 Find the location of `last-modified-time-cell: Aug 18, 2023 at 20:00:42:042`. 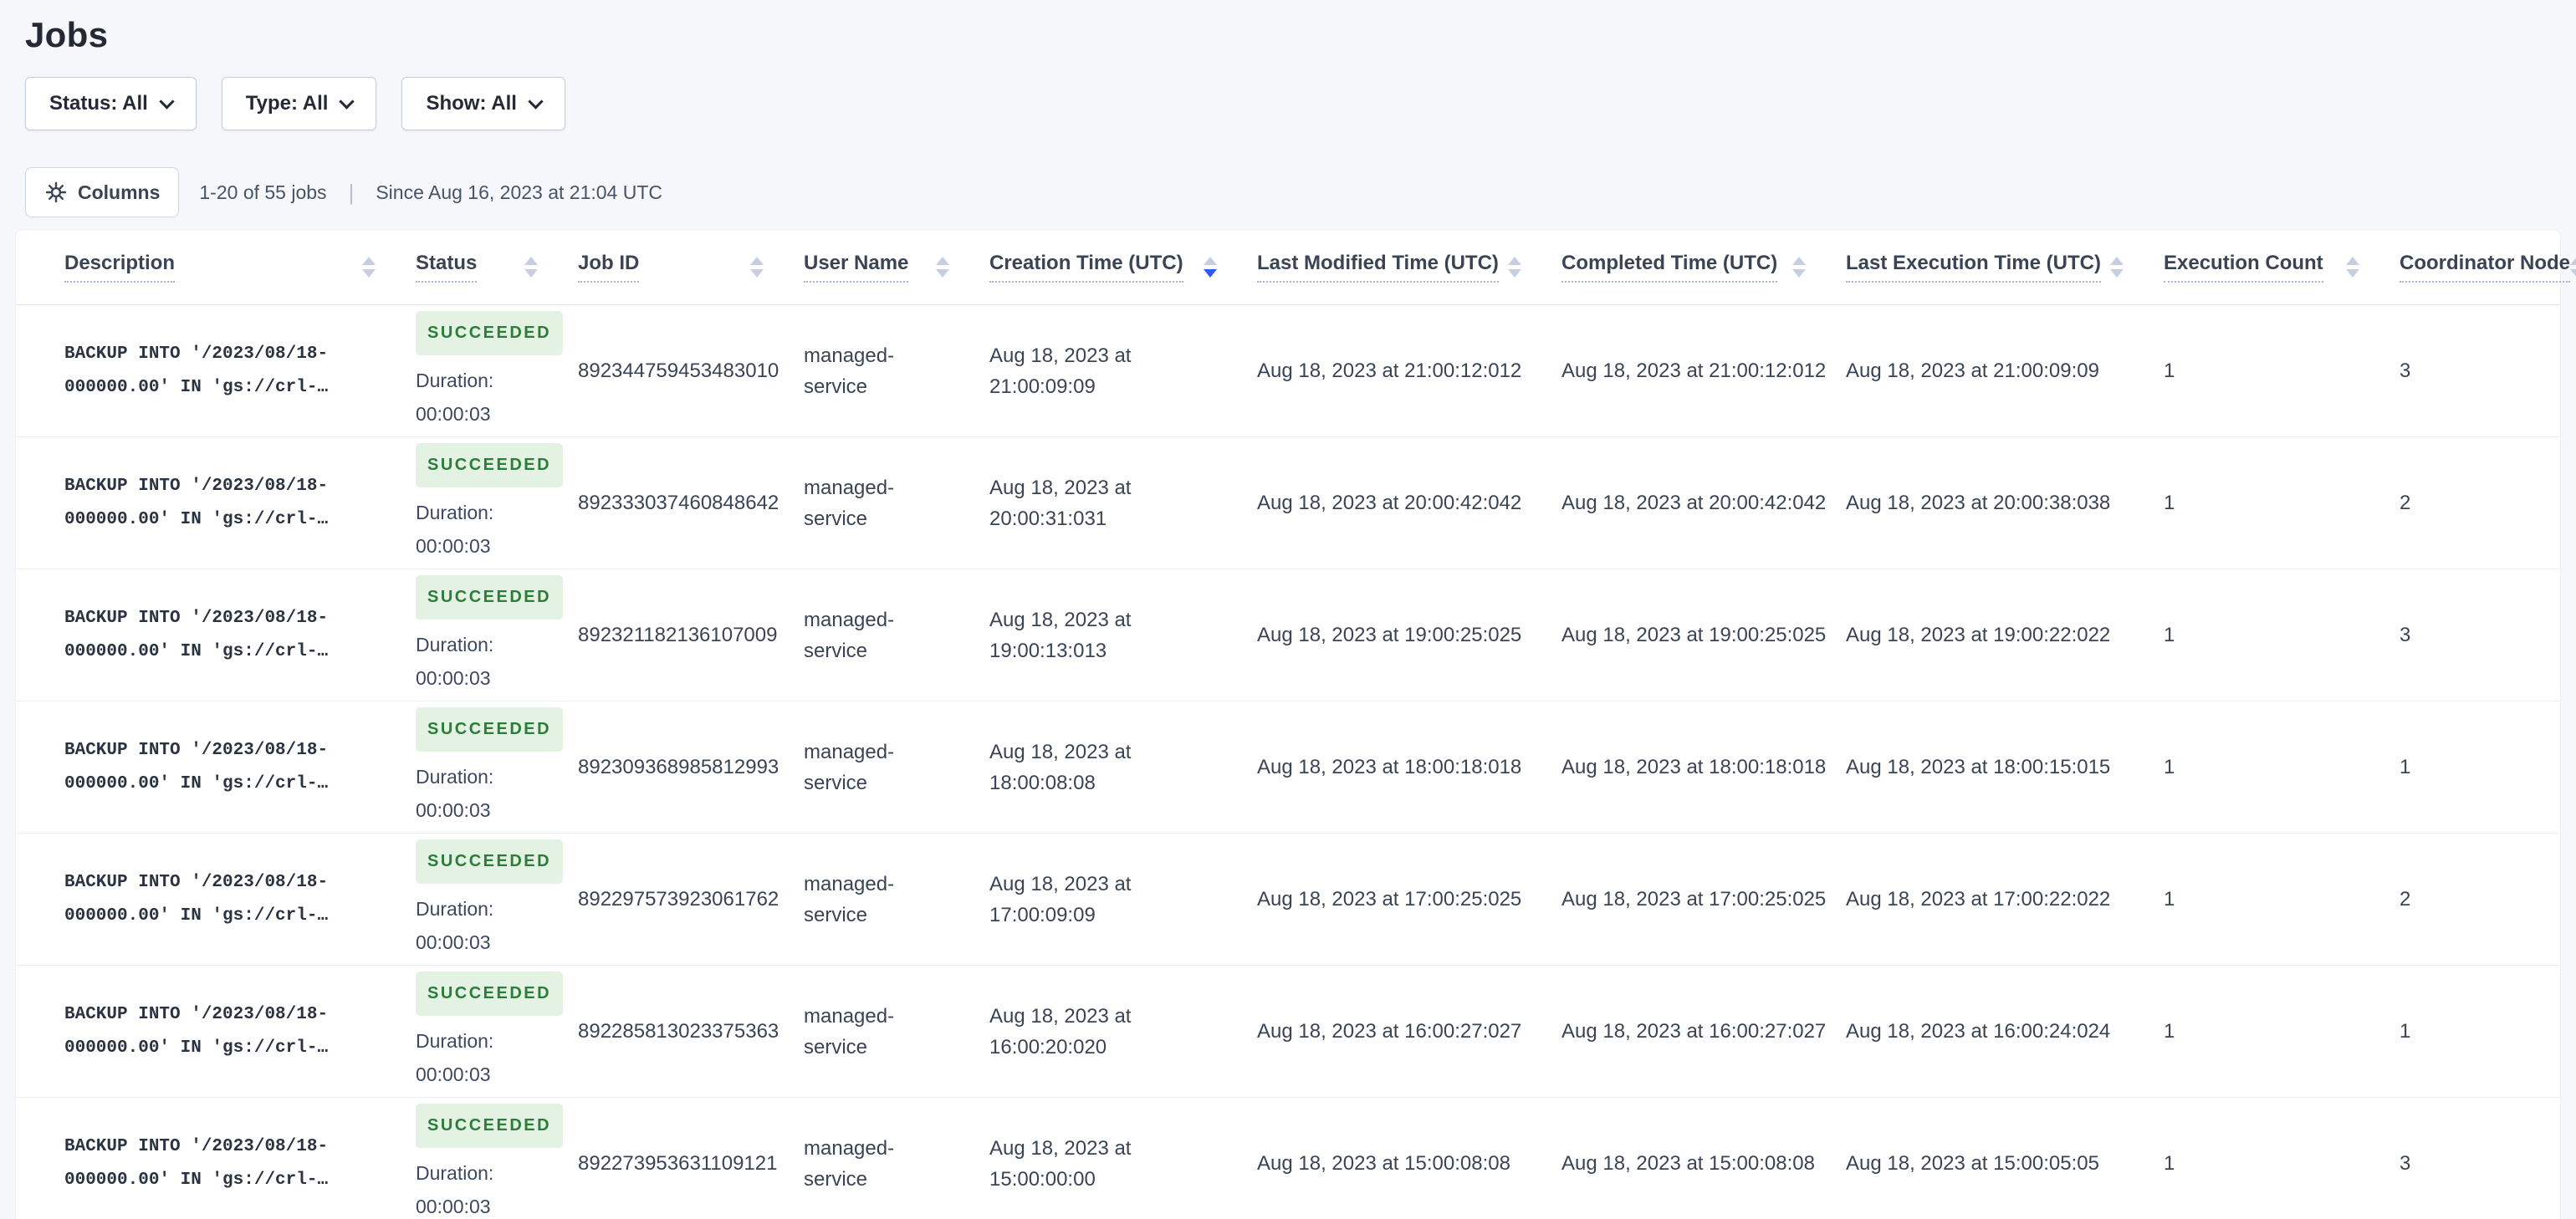

last-modified-time-cell: Aug 18, 2023 at 20:00:42:042 is located at coordinates (1389, 503).